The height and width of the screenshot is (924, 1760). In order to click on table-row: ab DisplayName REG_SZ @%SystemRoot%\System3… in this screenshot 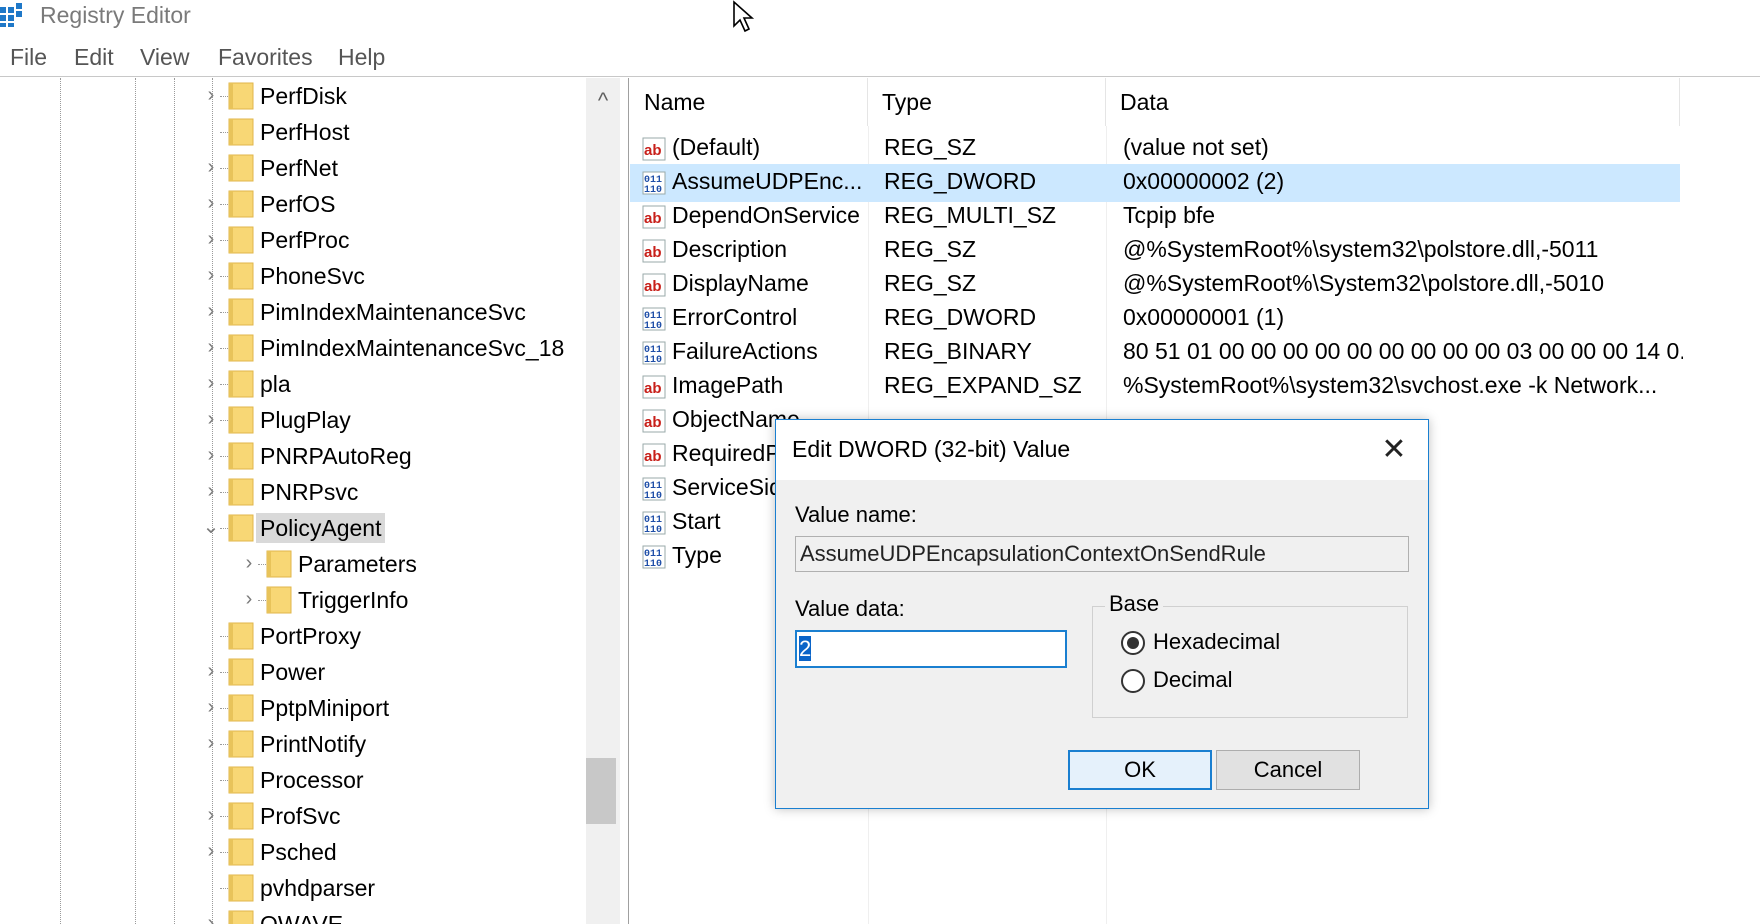, I will do `click(1155, 285)`.